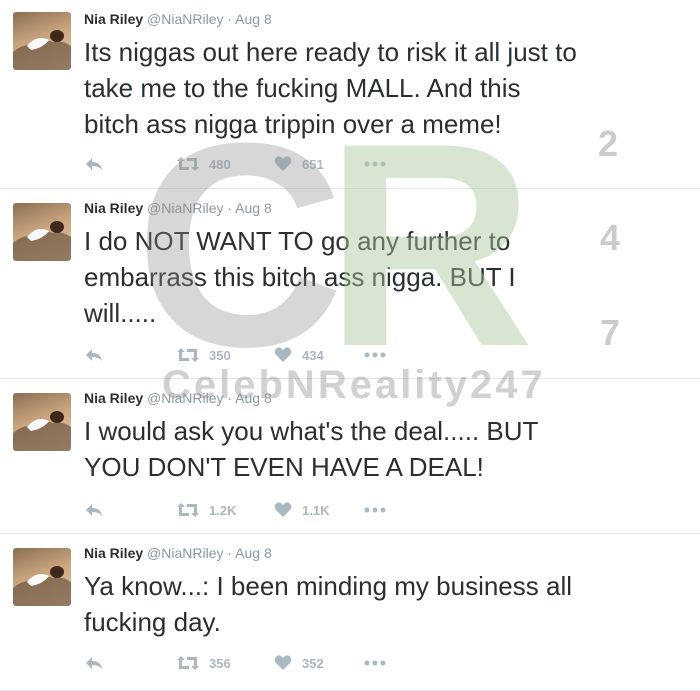 The height and width of the screenshot is (691, 700). I want to click on like-count: 1.1K, so click(316, 510).